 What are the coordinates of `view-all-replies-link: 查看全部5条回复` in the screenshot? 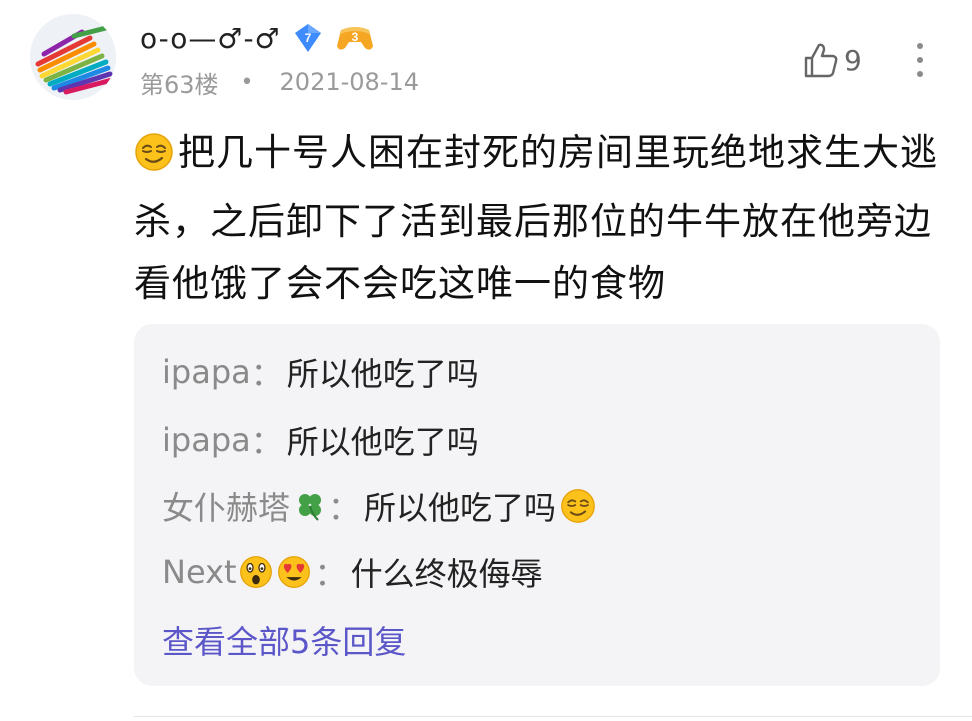 It's located at (284, 640).